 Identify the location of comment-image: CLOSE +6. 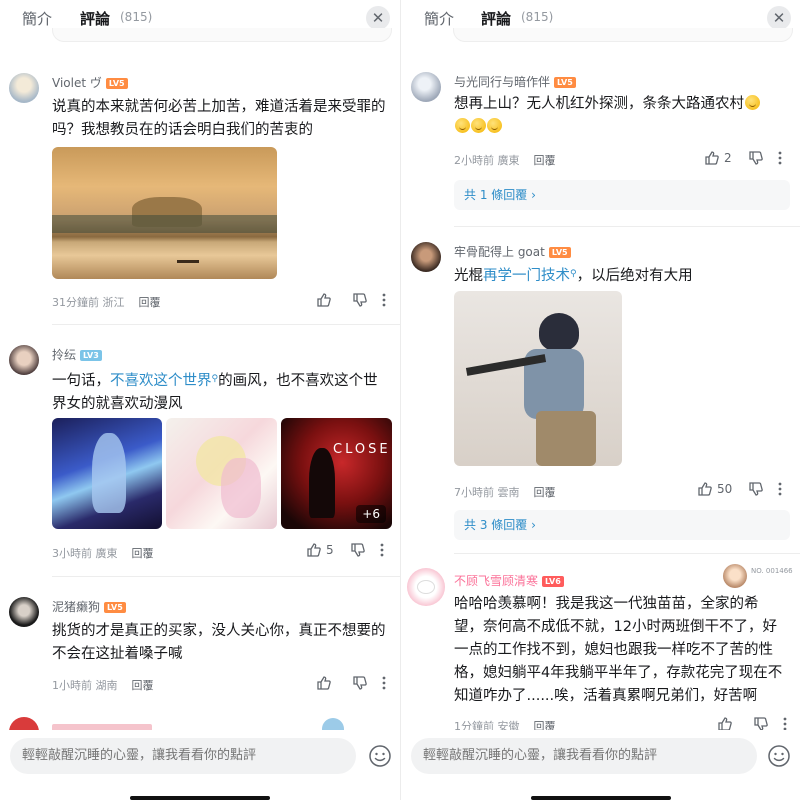
(336, 473).